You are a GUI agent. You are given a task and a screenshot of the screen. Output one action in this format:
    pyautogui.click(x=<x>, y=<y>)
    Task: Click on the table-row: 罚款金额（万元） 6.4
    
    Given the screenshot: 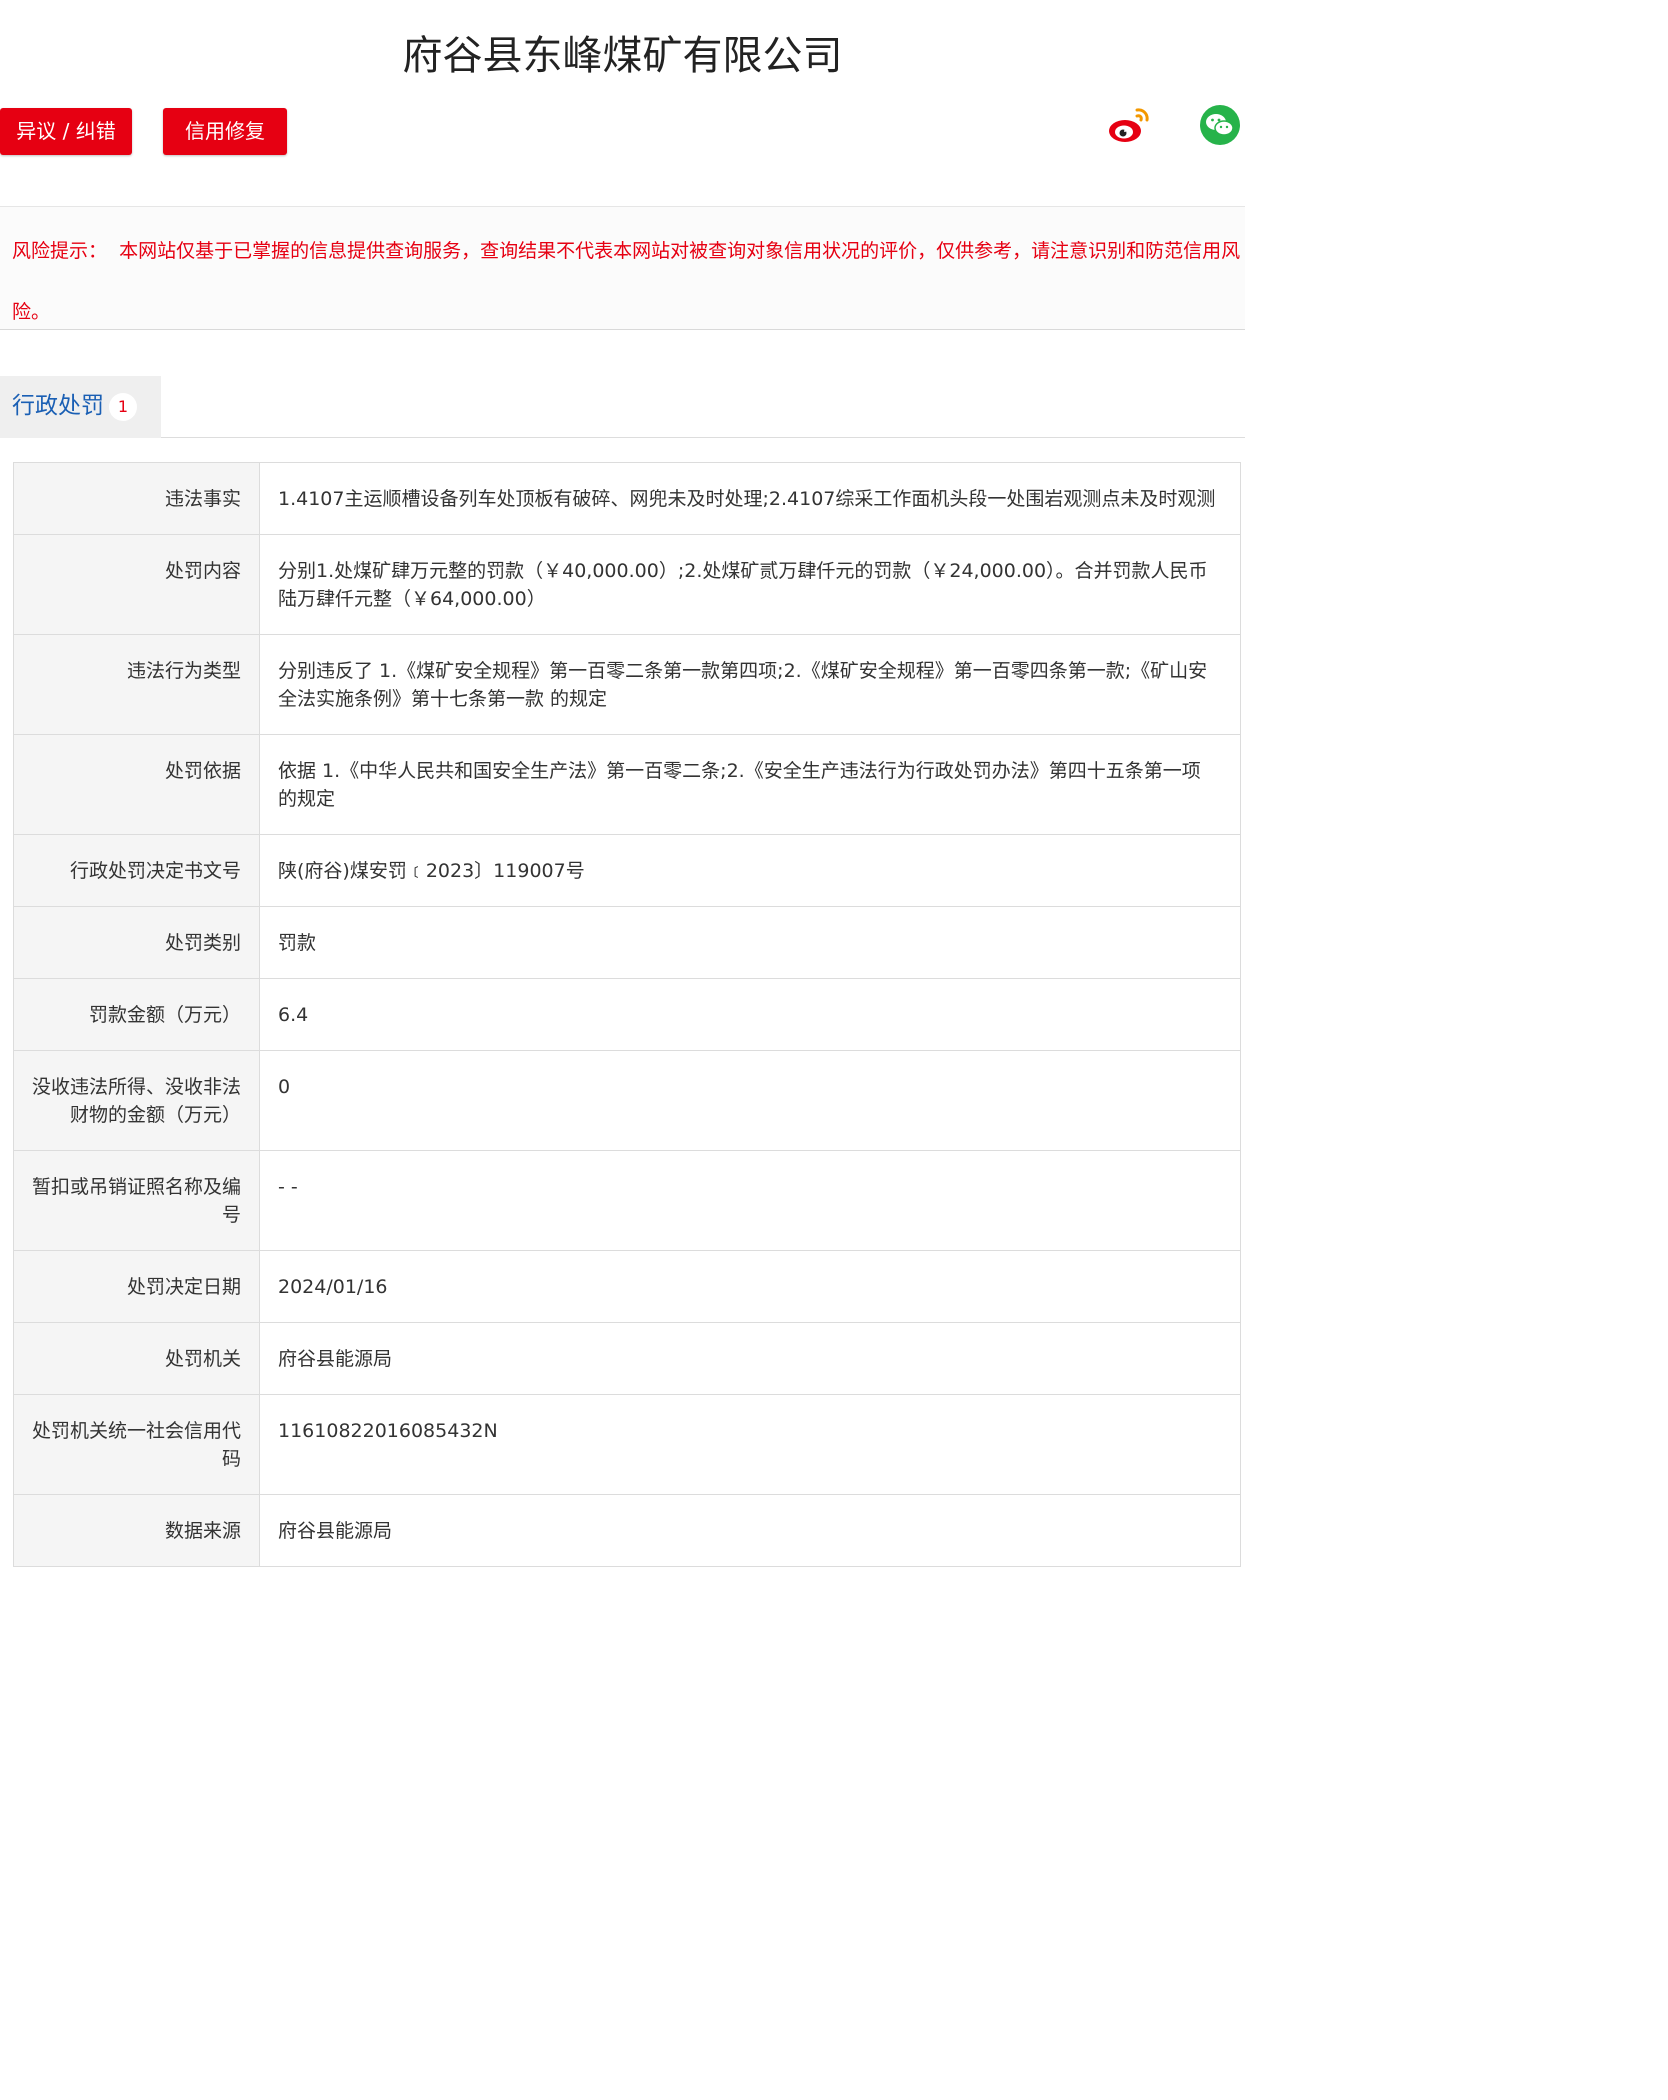 What is the action you would take?
    pyautogui.click(x=627, y=1014)
    